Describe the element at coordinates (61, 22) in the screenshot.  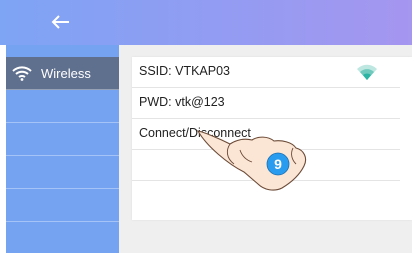
I see `back-arrow-icon` at that location.